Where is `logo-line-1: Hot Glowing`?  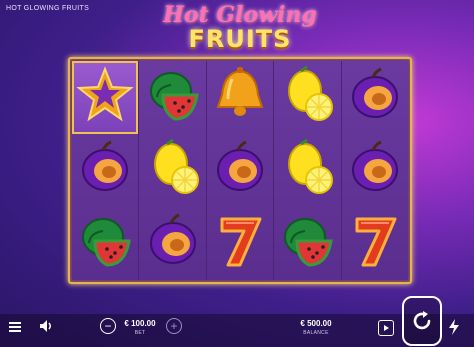
logo-line-1: Hot Glowing is located at coordinates (240, 15).